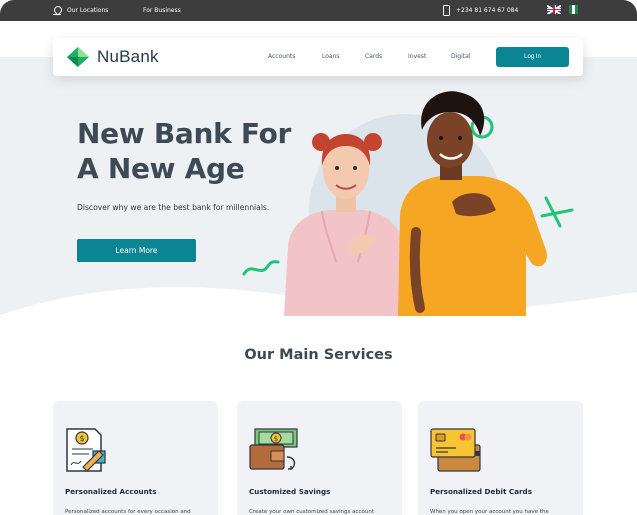  I want to click on service-card-title: Customized Savings, so click(290, 491).